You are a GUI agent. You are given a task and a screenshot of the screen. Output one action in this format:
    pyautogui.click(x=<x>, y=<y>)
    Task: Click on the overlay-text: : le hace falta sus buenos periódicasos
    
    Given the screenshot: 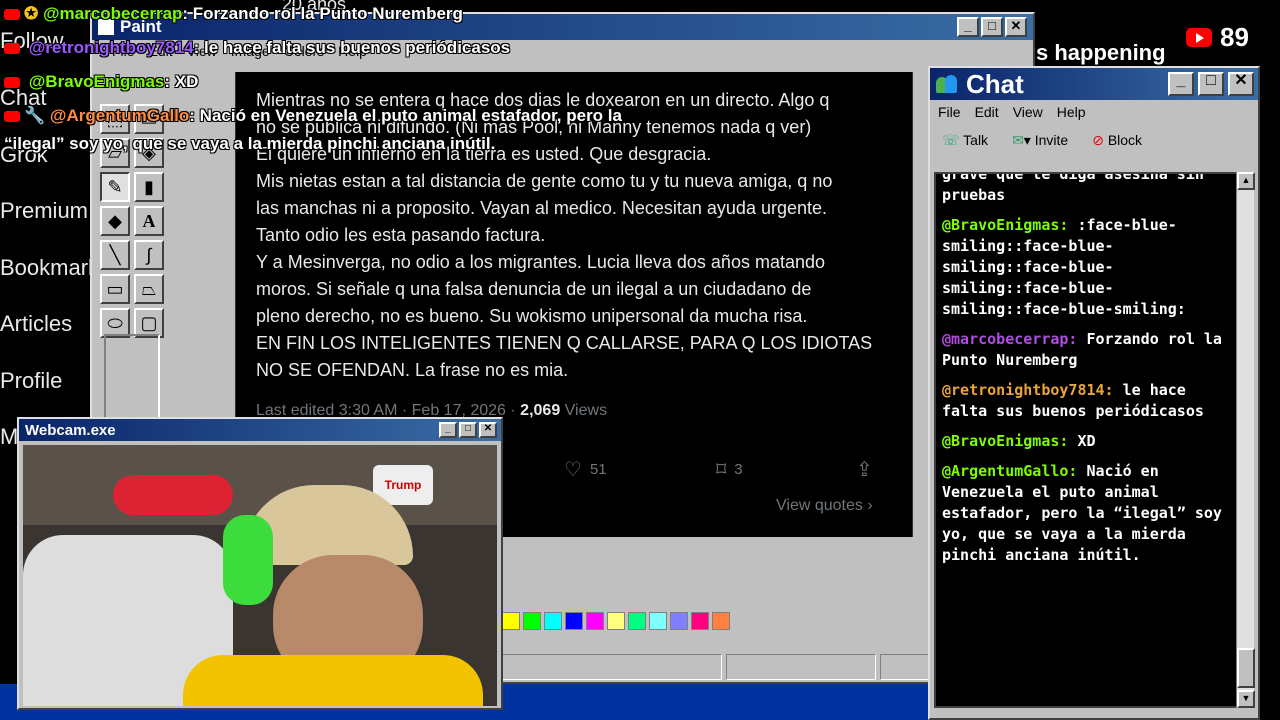 What is the action you would take?
    pyautogui.click(x=352, y=47)
    